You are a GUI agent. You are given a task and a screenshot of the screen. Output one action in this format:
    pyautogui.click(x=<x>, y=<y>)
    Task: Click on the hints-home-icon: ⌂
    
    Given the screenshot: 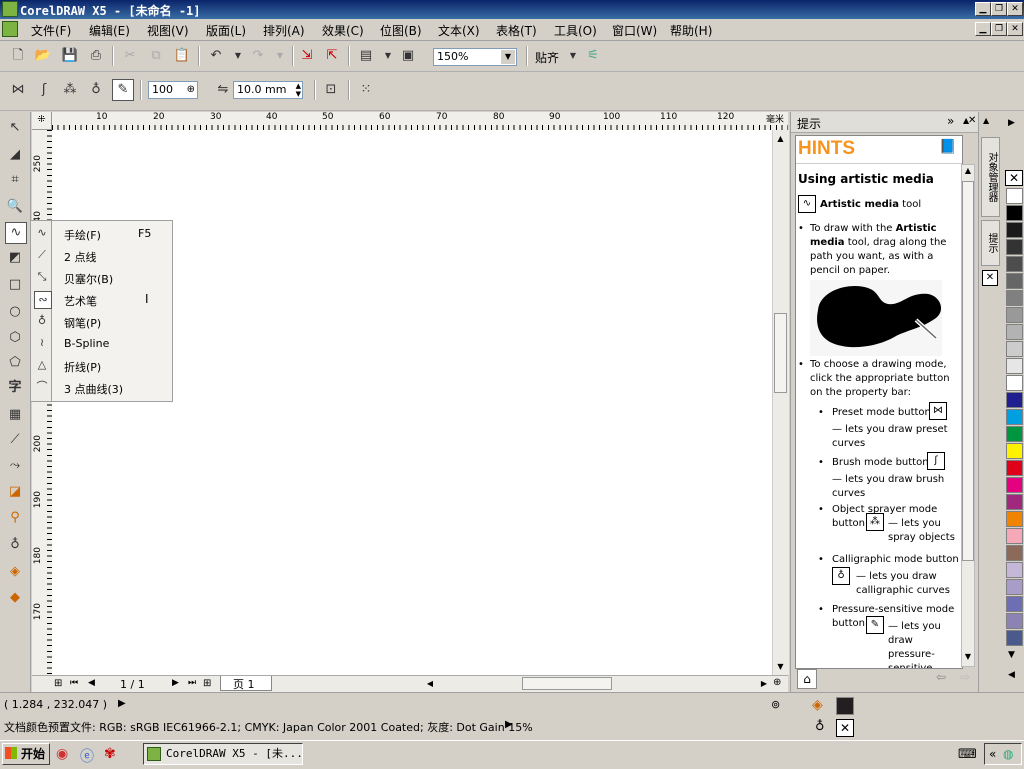 What is the action you would take?
    pyautogui.click(x=807, y=679)
    